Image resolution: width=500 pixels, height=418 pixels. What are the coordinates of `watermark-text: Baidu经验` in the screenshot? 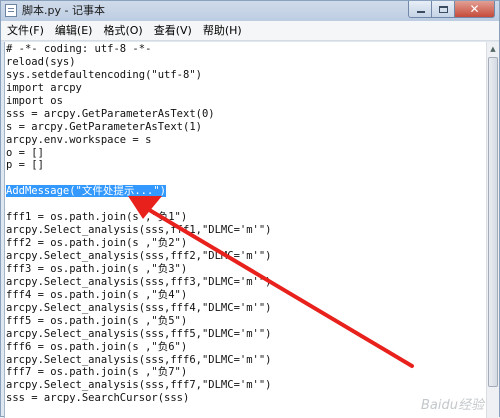 It's located at (452, 405).